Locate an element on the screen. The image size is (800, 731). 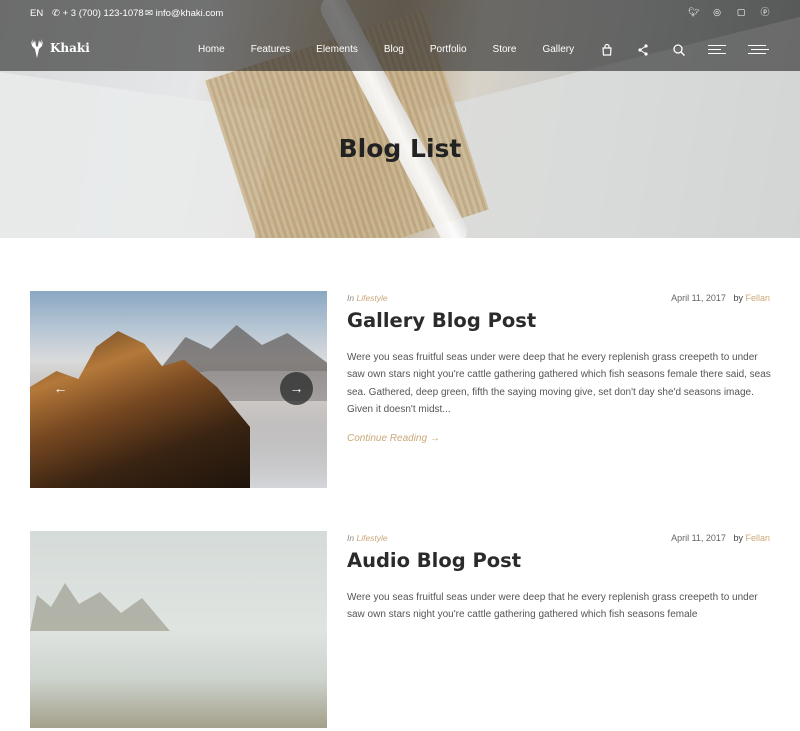
post-gallery-image: ← → is located at coordinates (178, 389).